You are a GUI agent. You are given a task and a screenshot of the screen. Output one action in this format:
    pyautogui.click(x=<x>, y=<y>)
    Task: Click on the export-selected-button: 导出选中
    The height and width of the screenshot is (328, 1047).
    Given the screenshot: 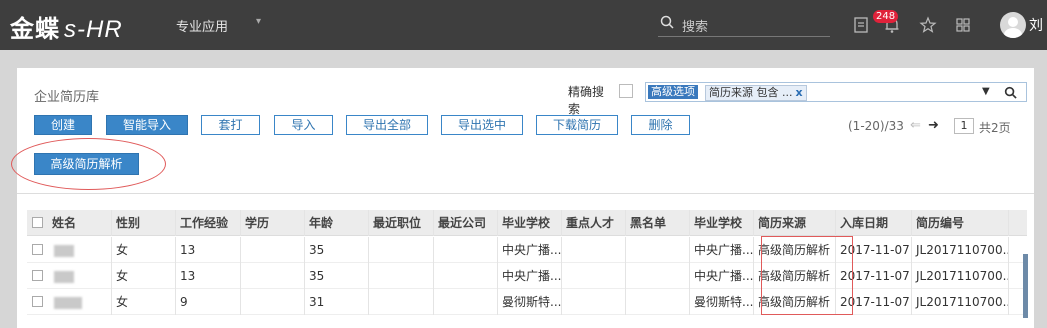 What is the action you would take?
    pyautogui.click(x=482, y=125)
    